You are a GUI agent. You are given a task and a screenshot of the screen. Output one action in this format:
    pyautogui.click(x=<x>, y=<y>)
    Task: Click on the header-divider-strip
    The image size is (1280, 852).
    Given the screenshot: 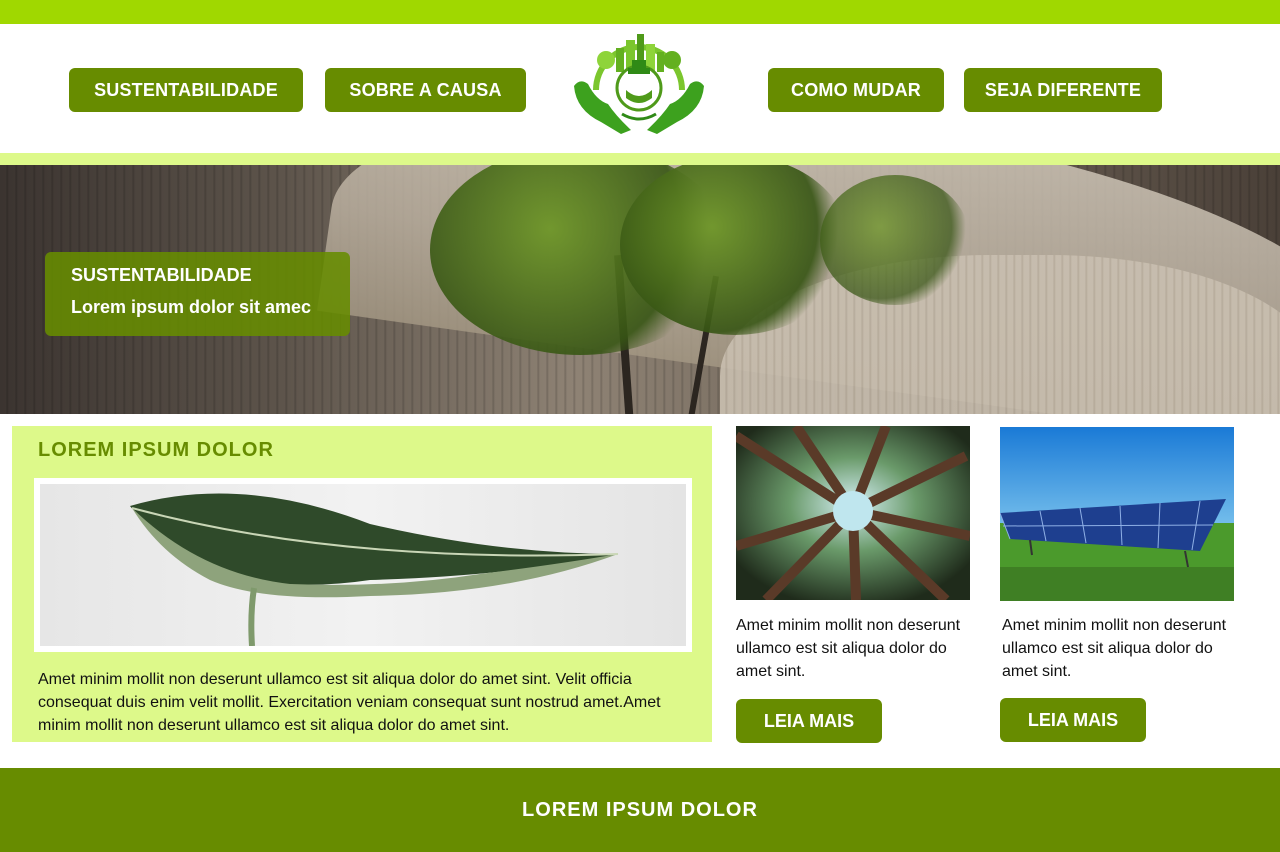 What is the action you would take?
    pyautogui.click(x=640, y=159)
    